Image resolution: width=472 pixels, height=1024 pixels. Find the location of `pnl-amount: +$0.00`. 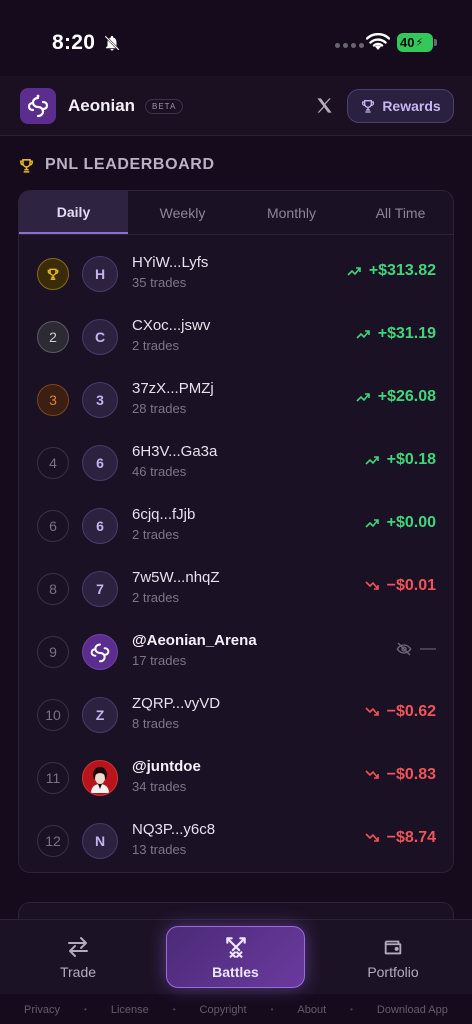

pnl-amount: +$0.00 is located at coordinates (411, 522).